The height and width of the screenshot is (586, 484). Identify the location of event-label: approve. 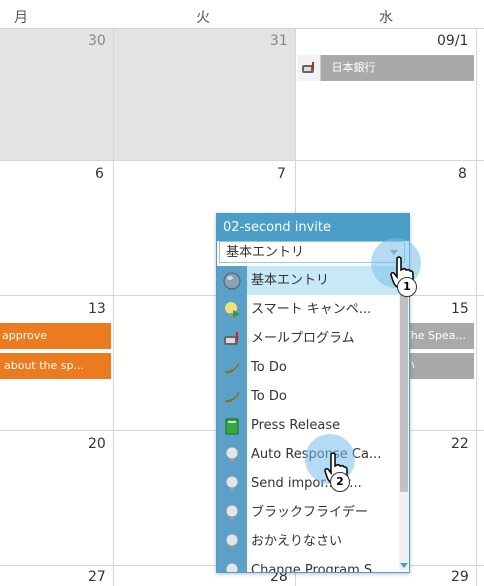
(24, 335).